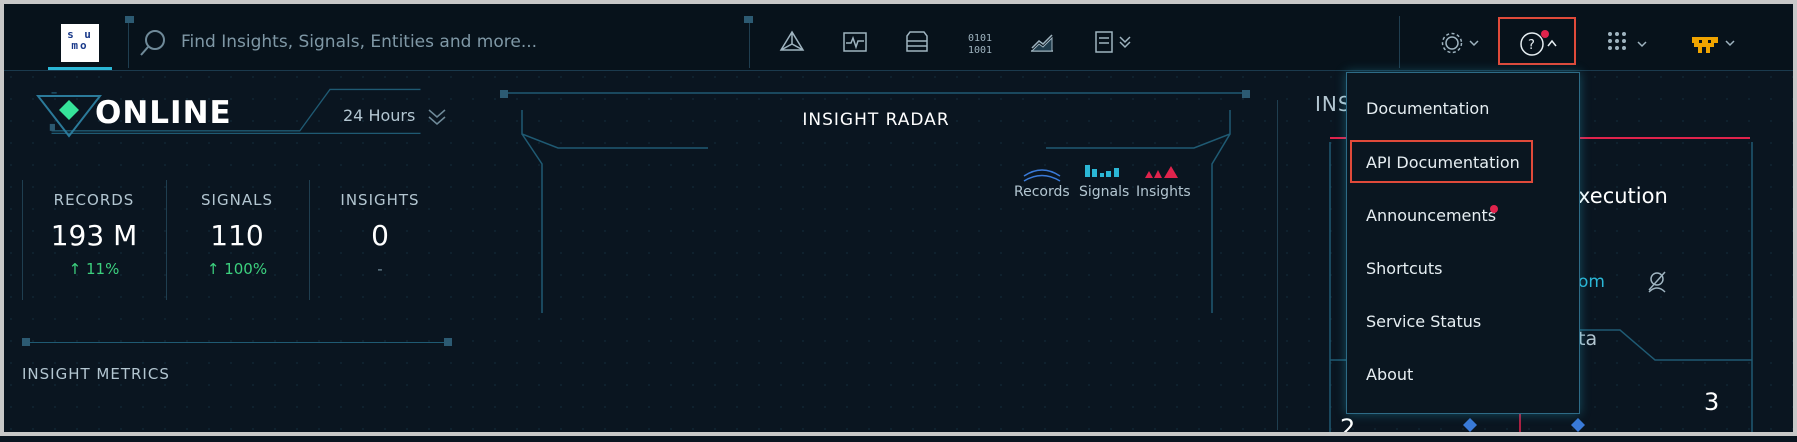 This screenshot has height=442, width=1797. What do you see at coordinates (1441, 161) in the screenshot?
I see `highlight-box` at bounding box center [1441, 161].